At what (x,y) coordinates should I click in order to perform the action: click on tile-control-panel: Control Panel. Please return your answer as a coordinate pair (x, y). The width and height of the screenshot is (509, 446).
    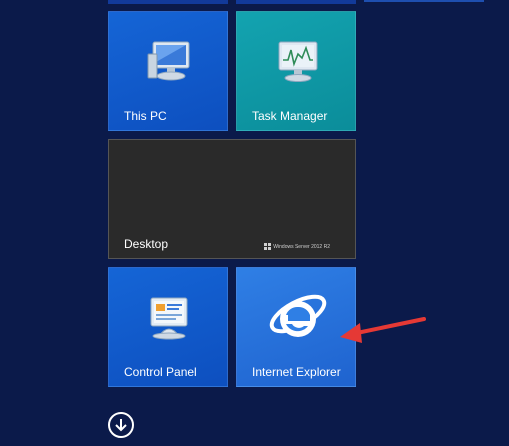
    Looking at the image, I should click on (168, 327).